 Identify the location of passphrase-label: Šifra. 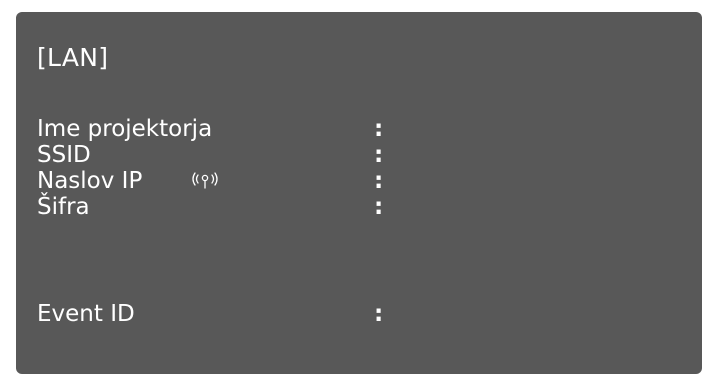
(63, 207).